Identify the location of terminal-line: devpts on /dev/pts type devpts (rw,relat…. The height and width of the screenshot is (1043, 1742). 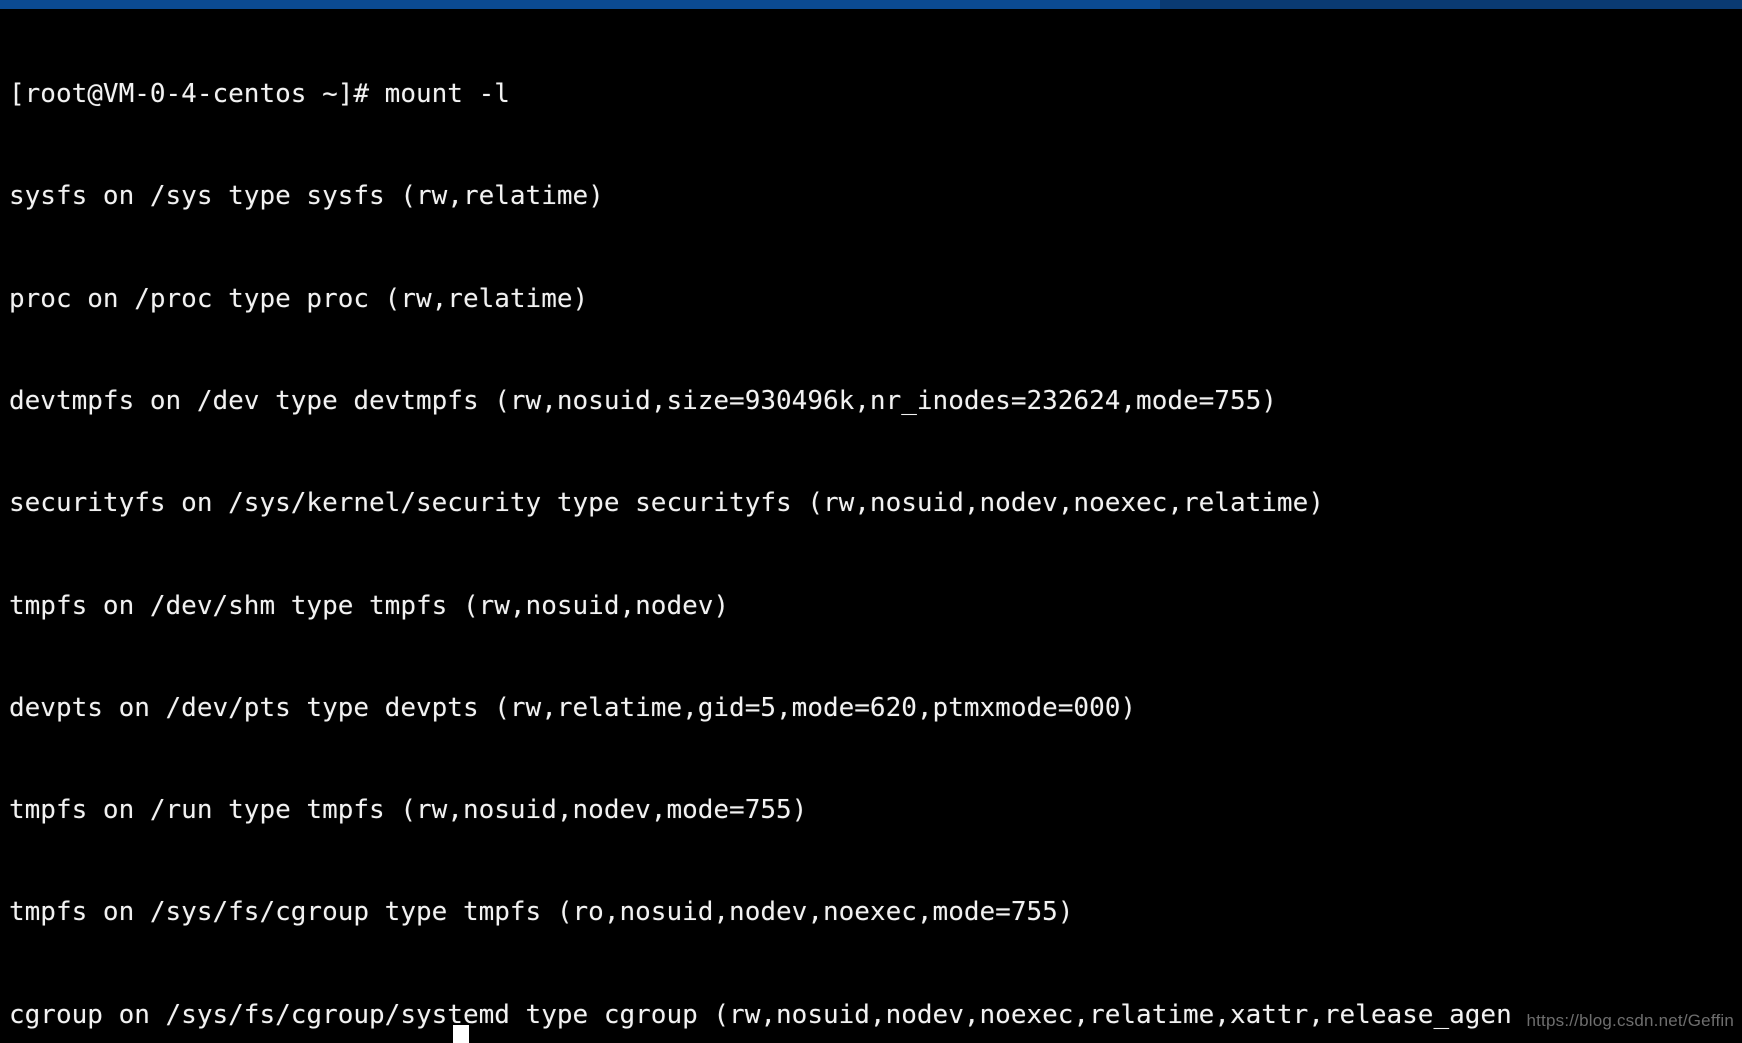
(573, 707).